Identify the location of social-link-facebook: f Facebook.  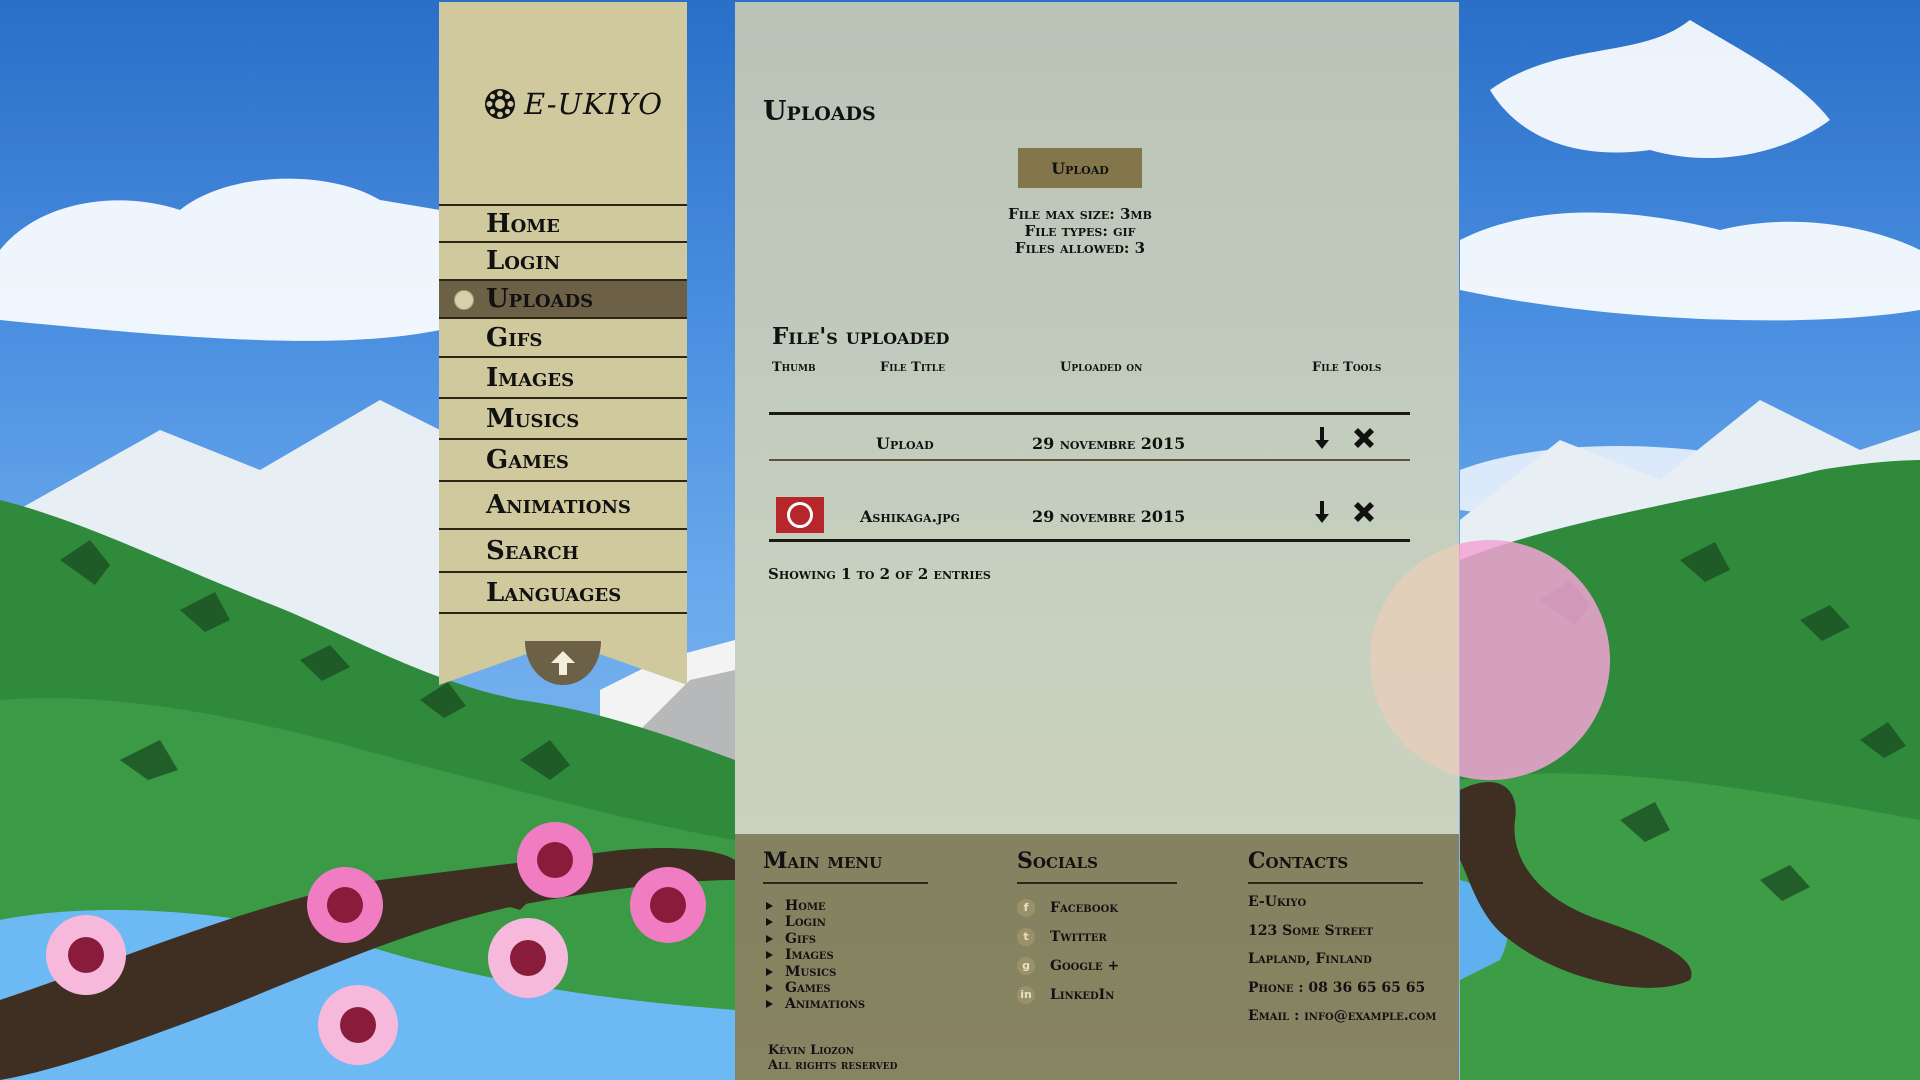
(1097, 907).